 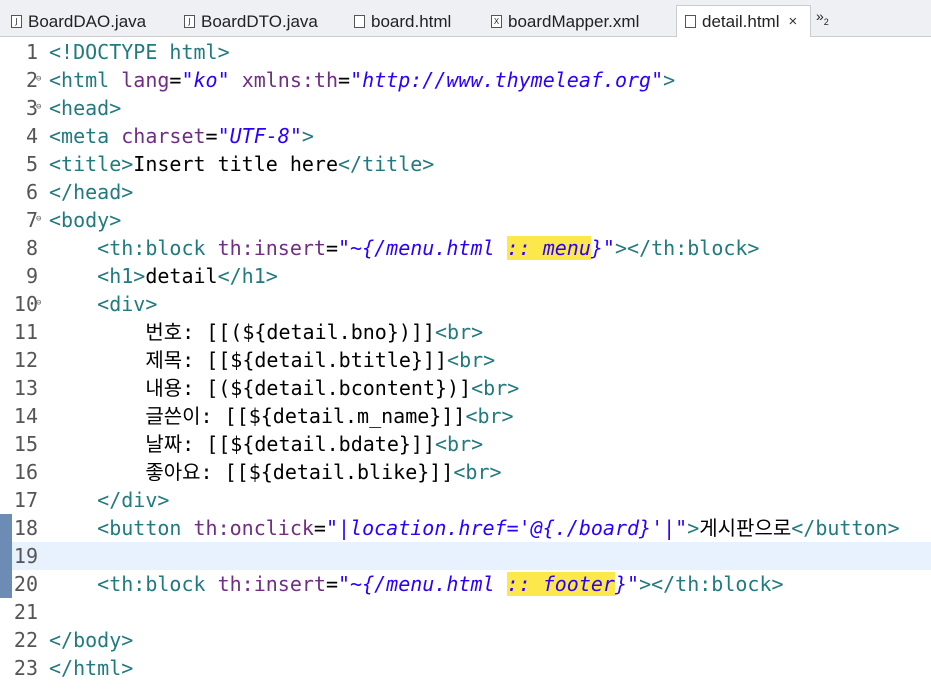 What do you see at coordinates (465, 500) in the screenshot?
I see `code-line: 17 </div>` at bounding box center [465, 500].